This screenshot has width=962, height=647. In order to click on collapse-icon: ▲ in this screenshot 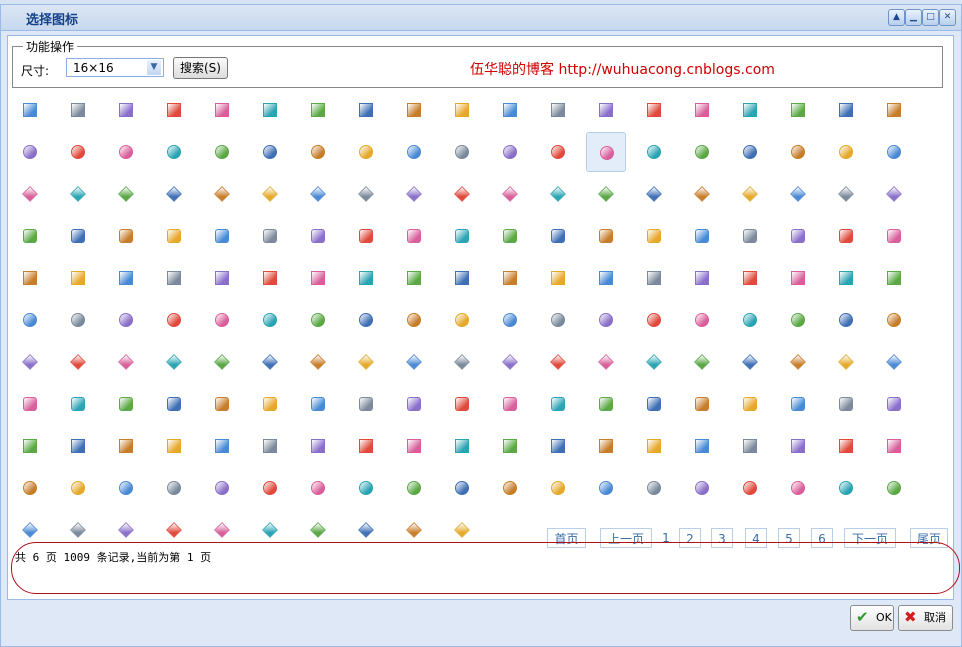, I will do `click(896, 17)`.